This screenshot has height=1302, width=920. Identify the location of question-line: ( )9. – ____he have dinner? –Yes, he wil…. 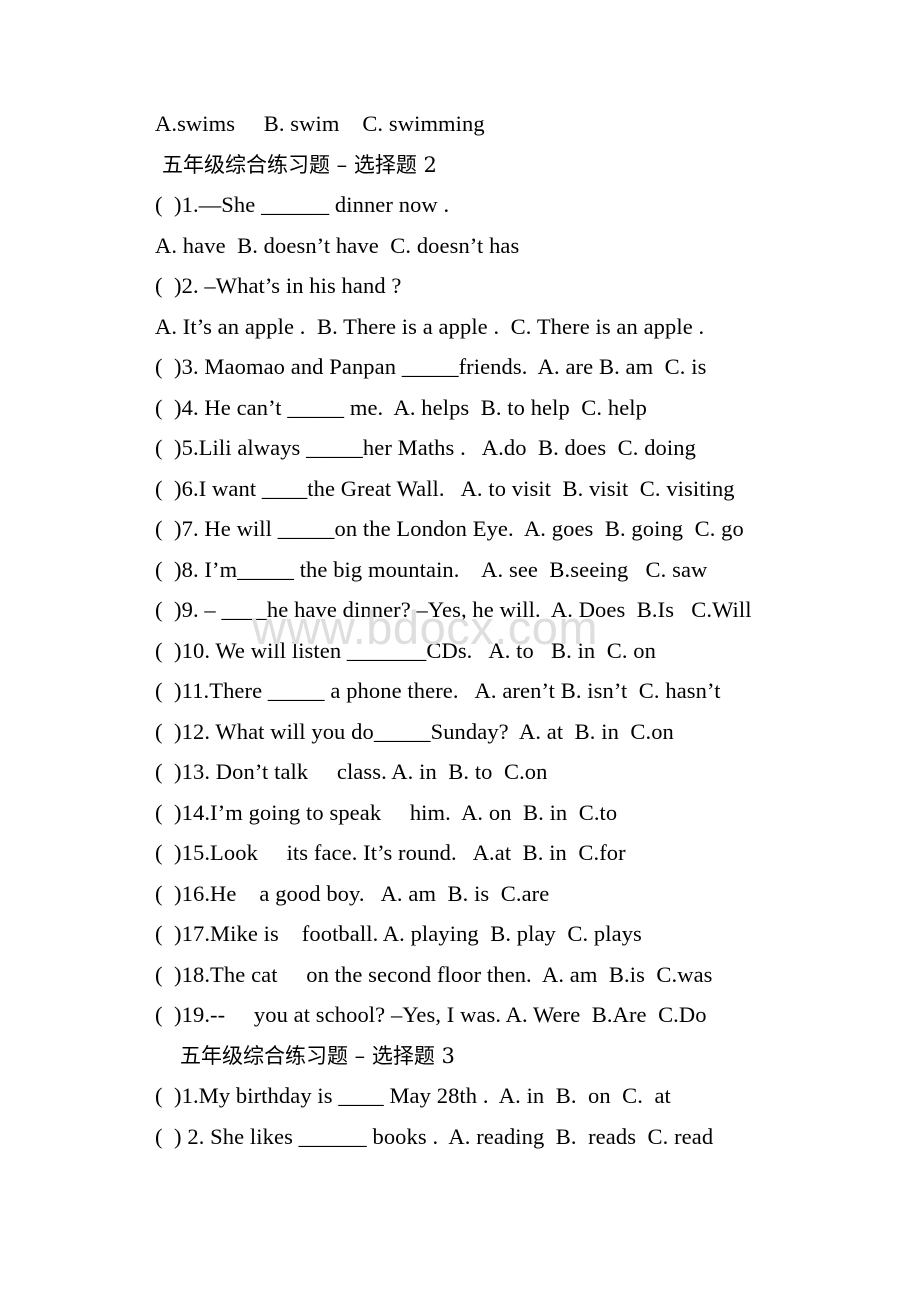
(453, 609).